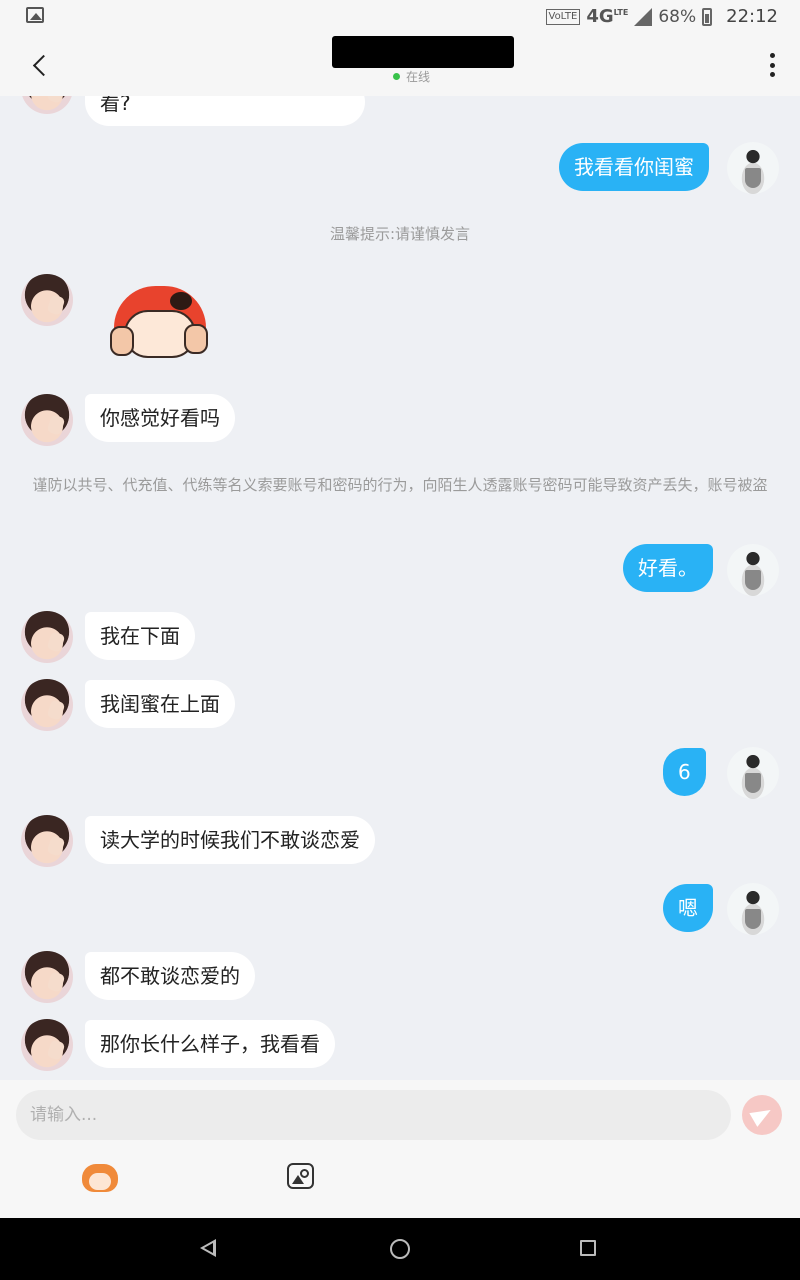 Image resolution: width=800 pixels, height=1280 pixels. Describe the element at coordinates (621, 12) in the screenshot. I see `network-sup: LTE` at that location.